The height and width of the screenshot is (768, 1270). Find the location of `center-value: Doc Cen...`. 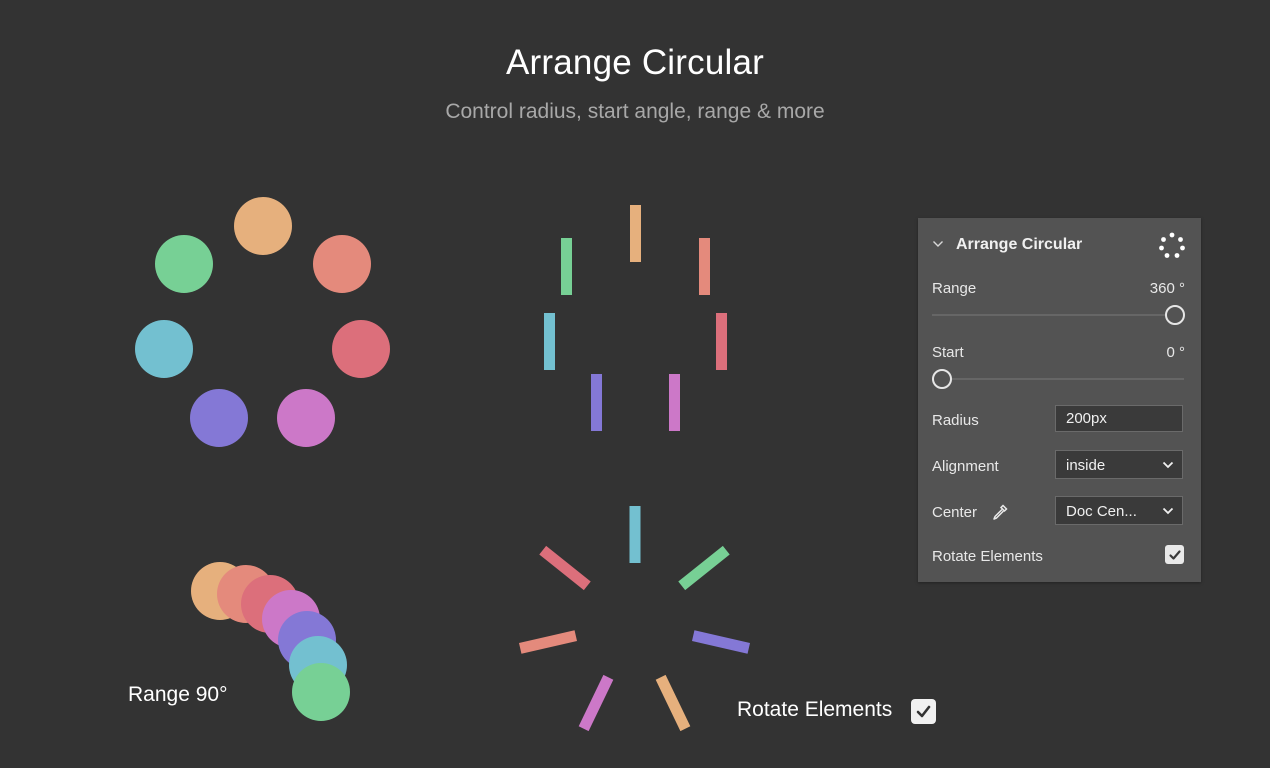

center-value: Doc Cen... is located at coordinates (1101, 511).